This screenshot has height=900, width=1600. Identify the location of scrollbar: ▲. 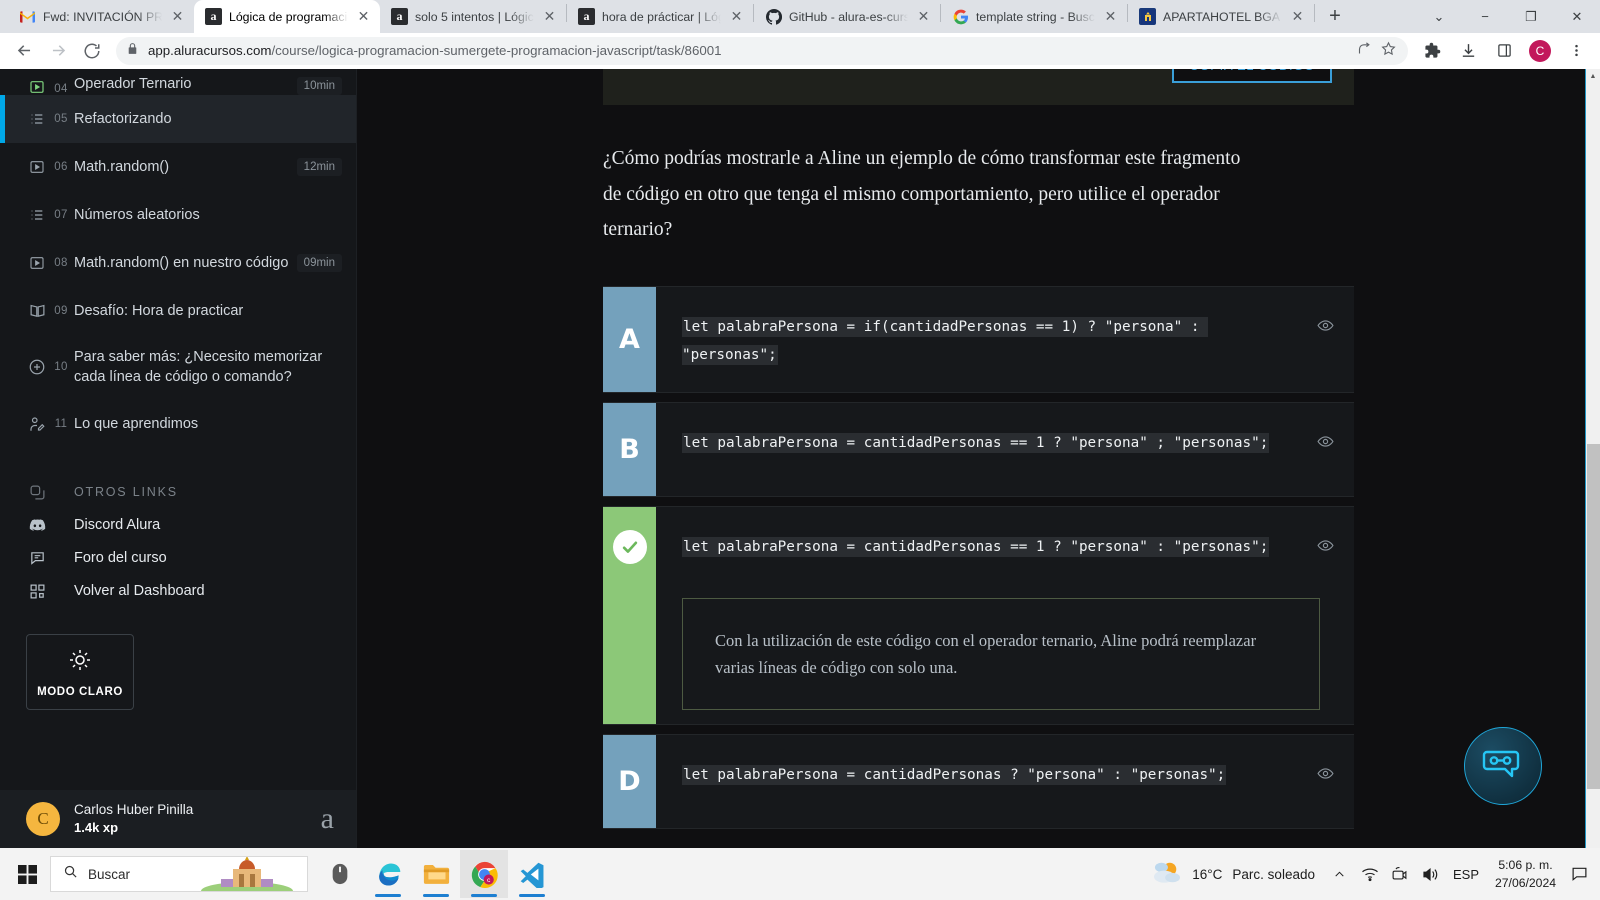
(1592, 458).